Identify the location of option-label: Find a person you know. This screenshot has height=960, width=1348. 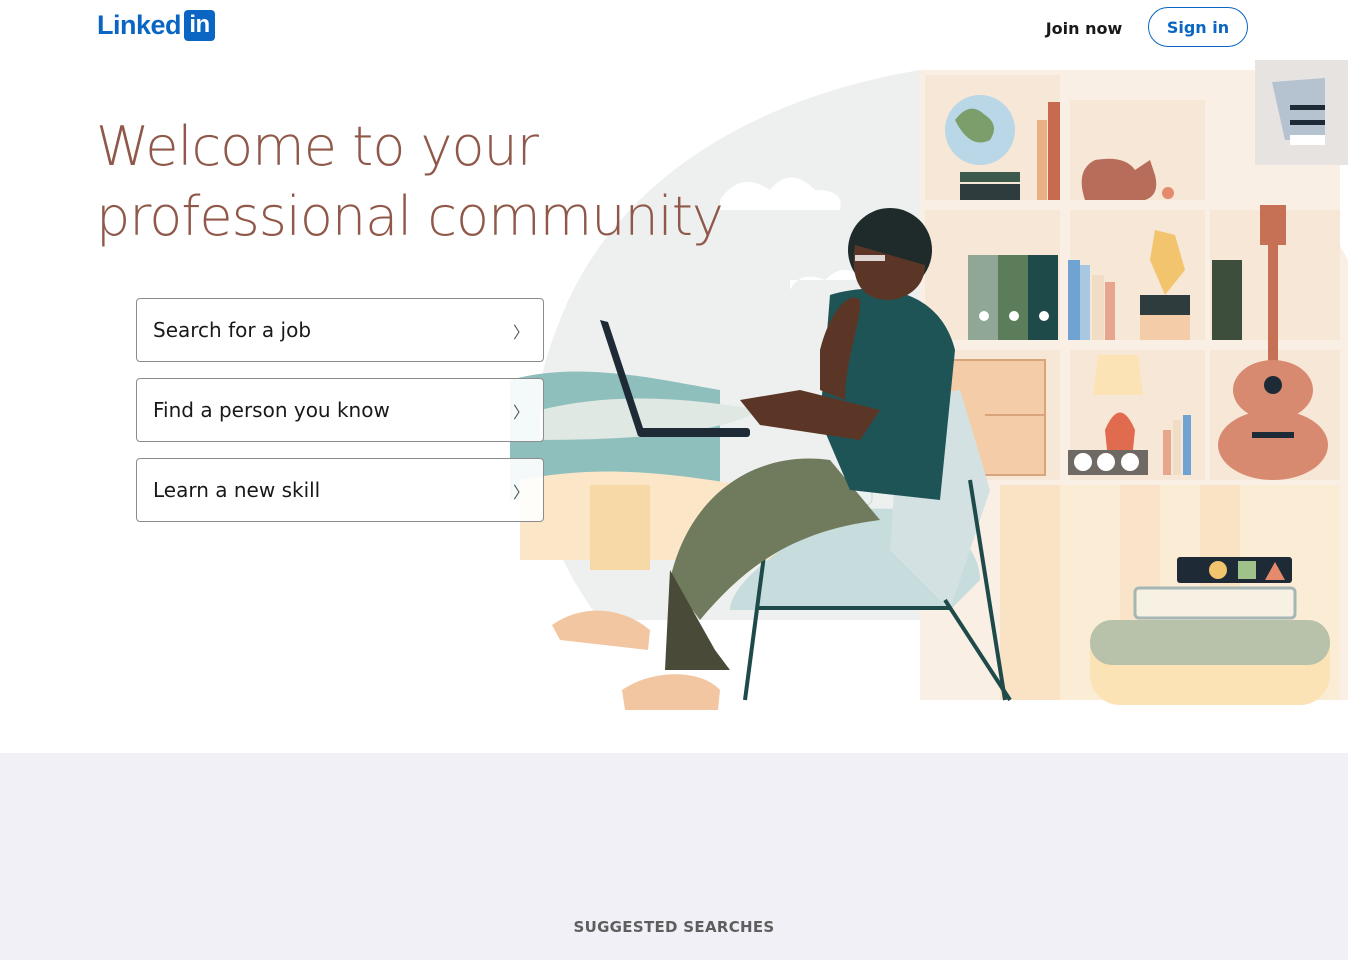
(271, 410).